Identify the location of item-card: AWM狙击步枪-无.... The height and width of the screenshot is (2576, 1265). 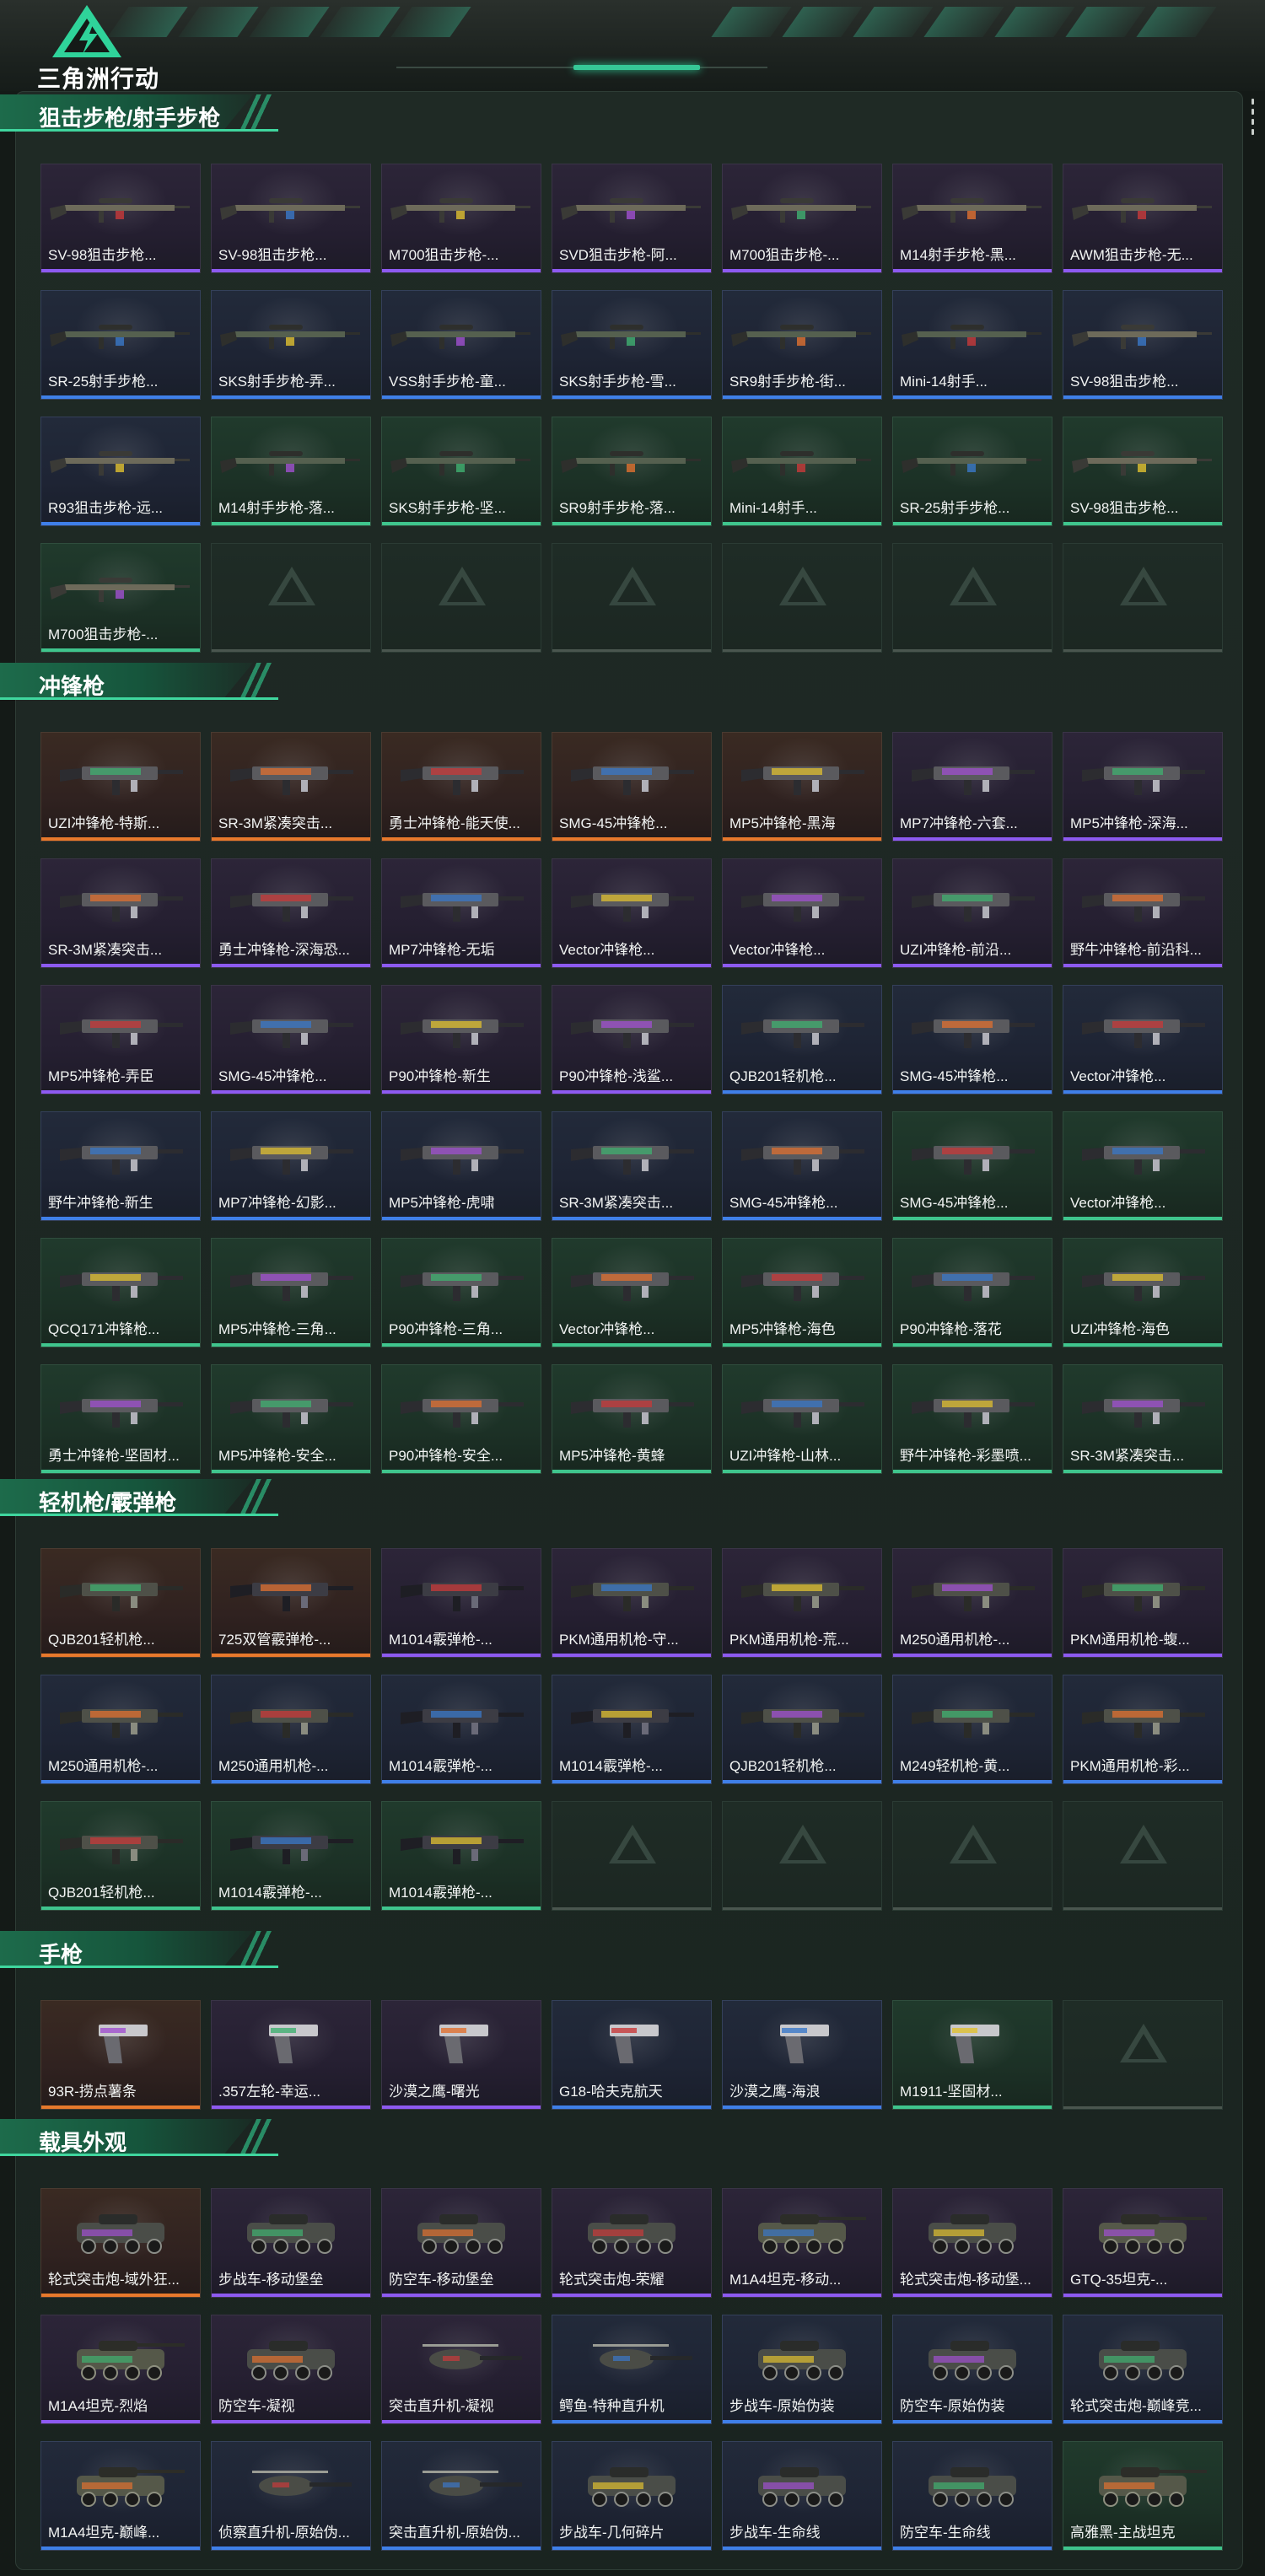
(1143, 218).